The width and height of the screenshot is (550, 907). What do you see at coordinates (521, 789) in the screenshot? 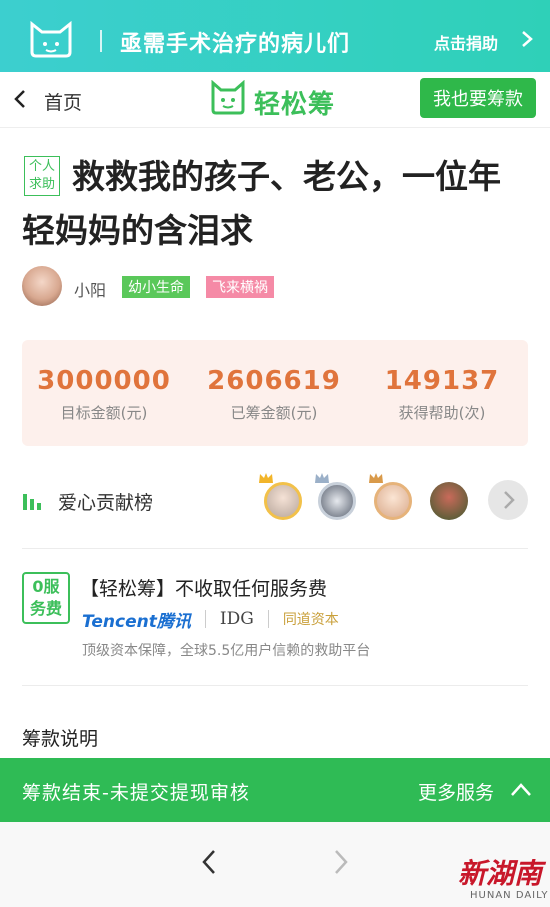
I see `chevron-up-icon` at bounding box center [521, 789].